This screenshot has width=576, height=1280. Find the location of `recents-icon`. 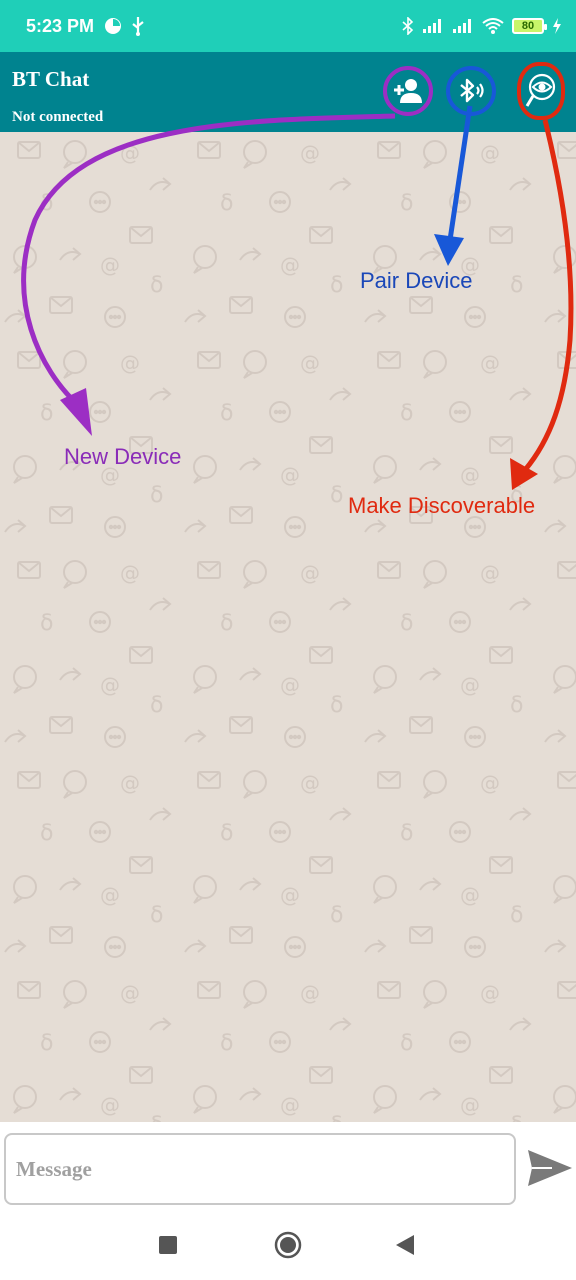

recents-icon is located at coordinates (168, 1245).